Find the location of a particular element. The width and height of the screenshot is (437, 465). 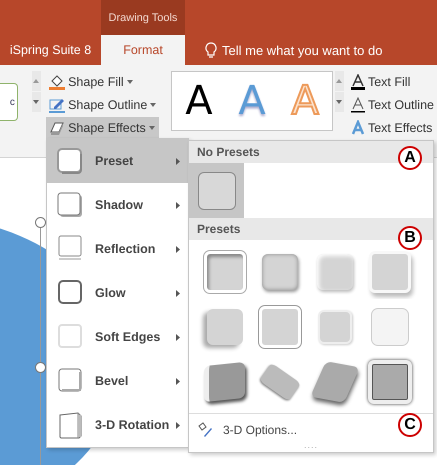

preset-tile is located at coordinates (216, 190).